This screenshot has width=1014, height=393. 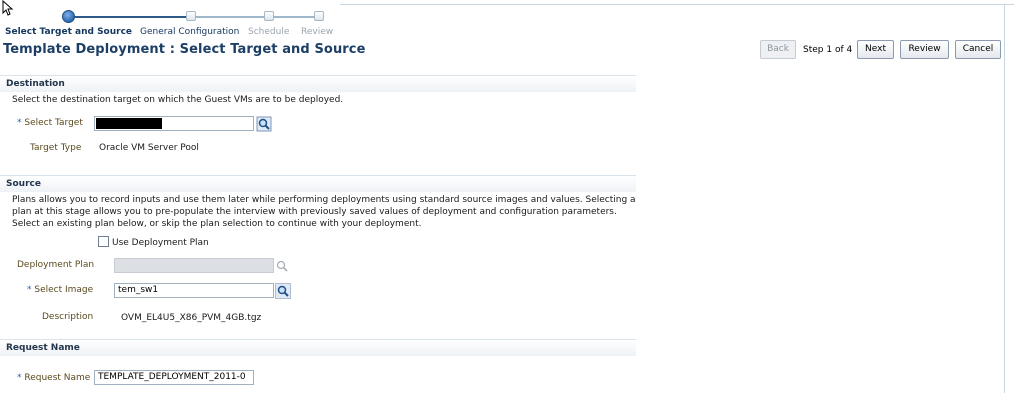 What do you see at coordinates (194, 265) in the screenshot?
I see `deployment-plan-input` at bounding box center [194, 265].